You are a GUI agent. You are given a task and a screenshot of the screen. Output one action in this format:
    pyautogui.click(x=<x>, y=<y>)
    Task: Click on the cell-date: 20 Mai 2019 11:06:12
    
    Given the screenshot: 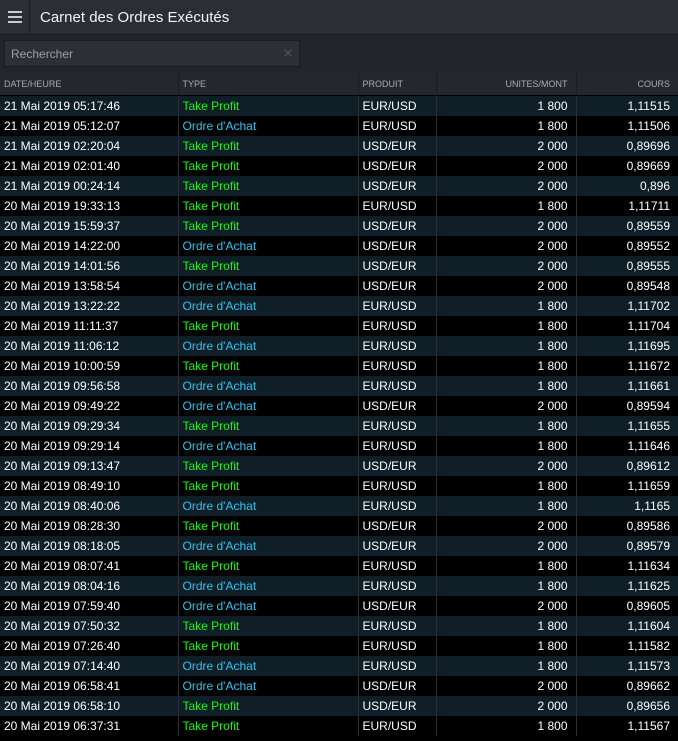 What is the action you would take?
    pyautogui.click(x=89, y=346)
    